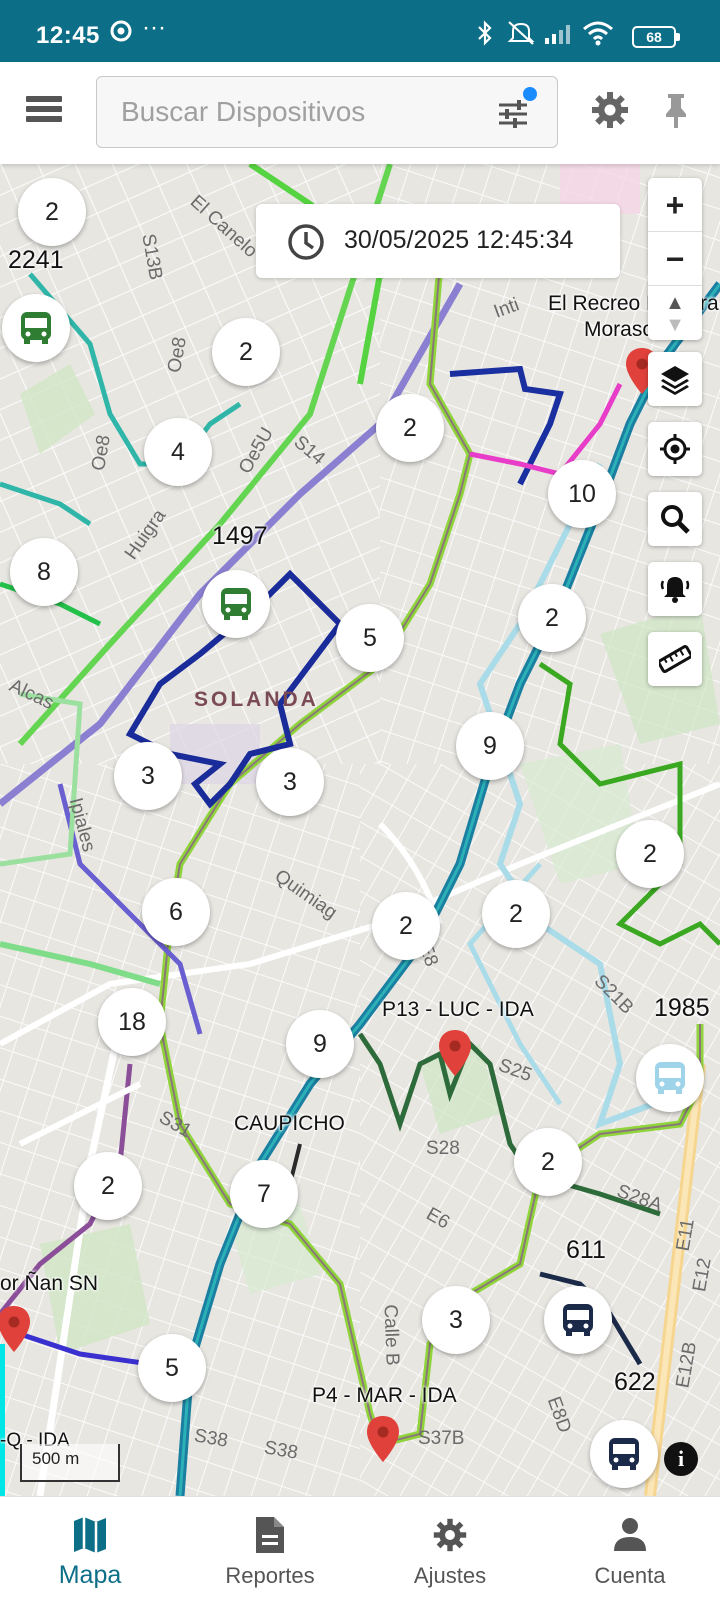  I want to click on battery-icon: 68, so click(656, 37).